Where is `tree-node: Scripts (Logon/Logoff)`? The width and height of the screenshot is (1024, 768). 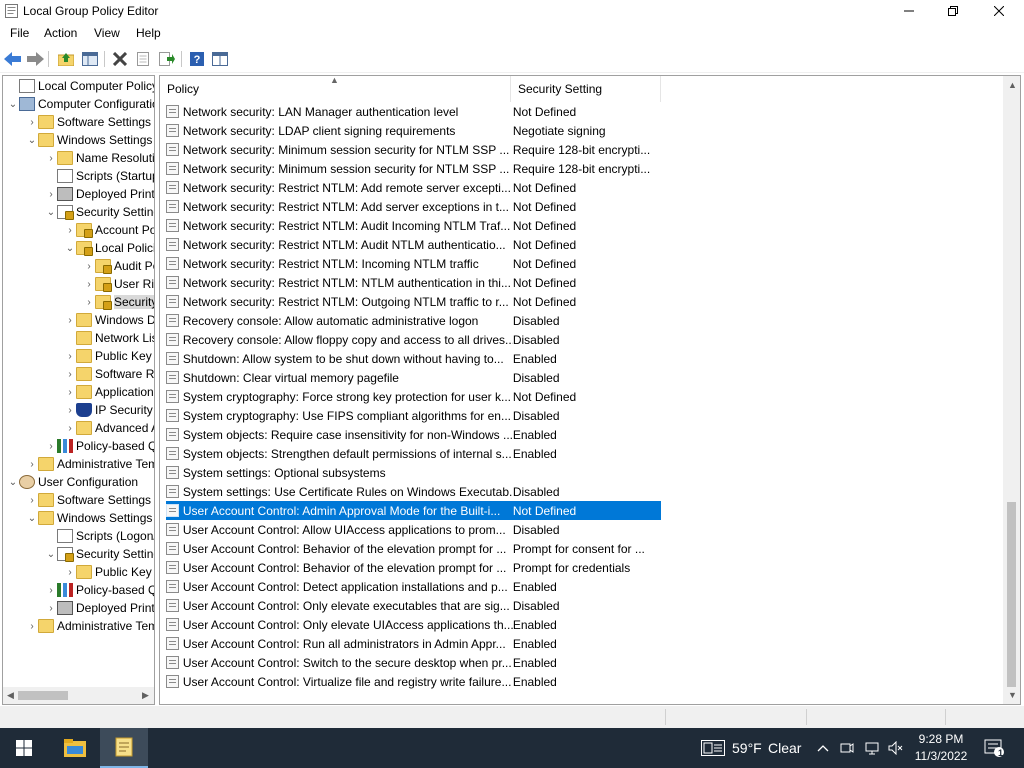
tree-node: Scripts (Logon/Logoff) is located at coordinates (99, 536).